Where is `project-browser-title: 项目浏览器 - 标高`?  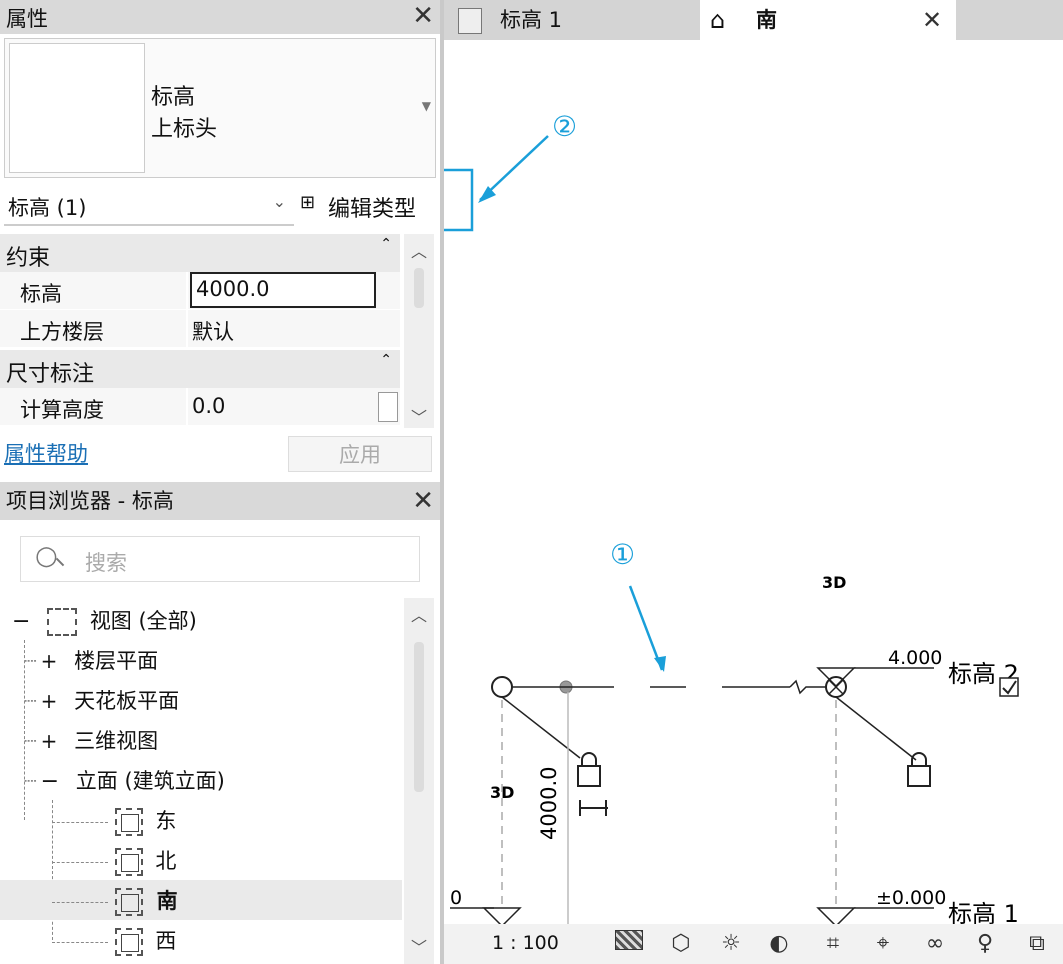
project-browser-title: 项目浏览器 - 标高 is located at coordinates (90, 501).